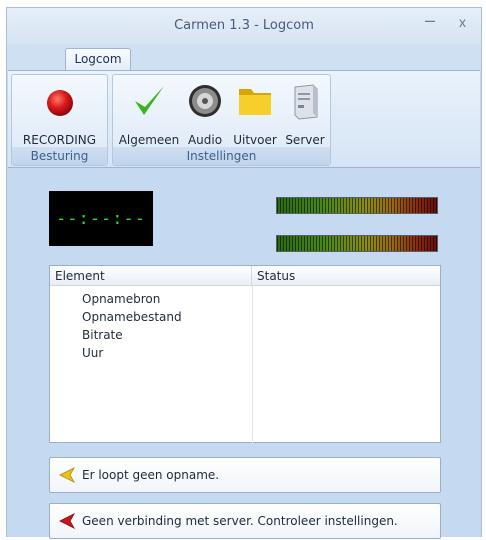 The height and width of the screenshot is (540, 486). I want to click on time-display: --:--:--, so click(101, 218).